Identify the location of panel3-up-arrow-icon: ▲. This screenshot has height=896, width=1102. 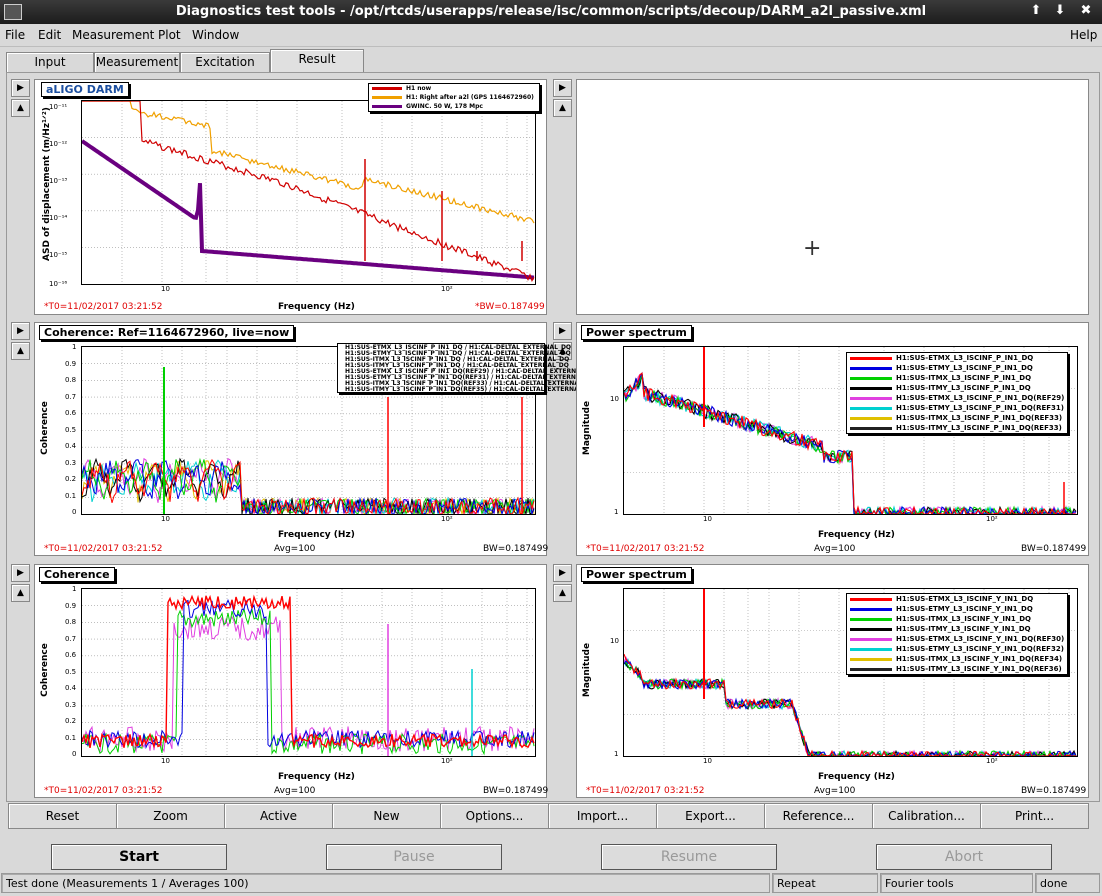
(20, 351).